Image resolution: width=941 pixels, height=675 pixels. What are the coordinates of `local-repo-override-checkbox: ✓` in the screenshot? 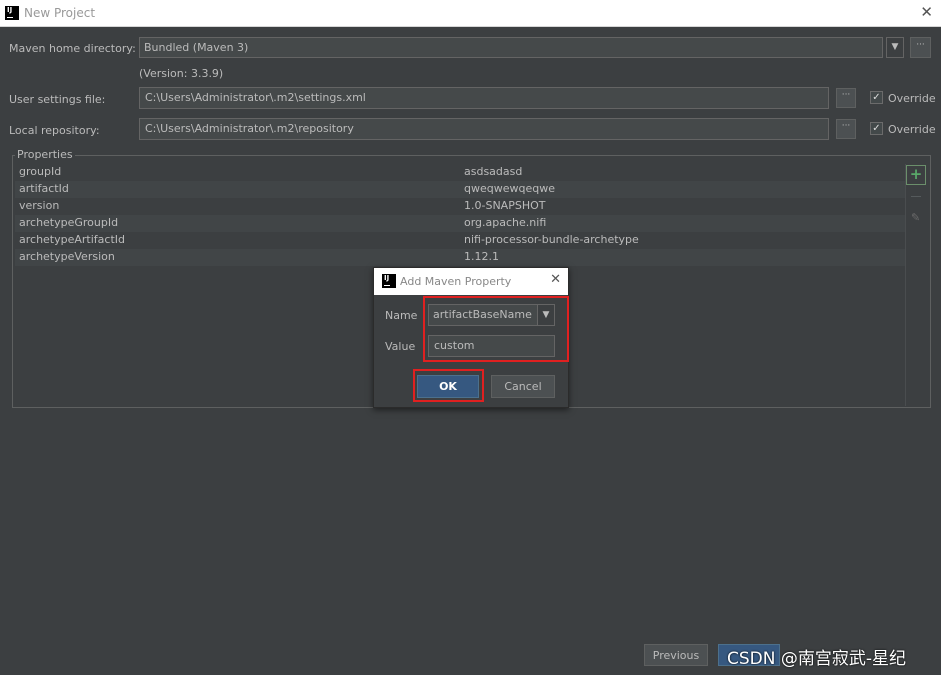 It's located at (876, 128).